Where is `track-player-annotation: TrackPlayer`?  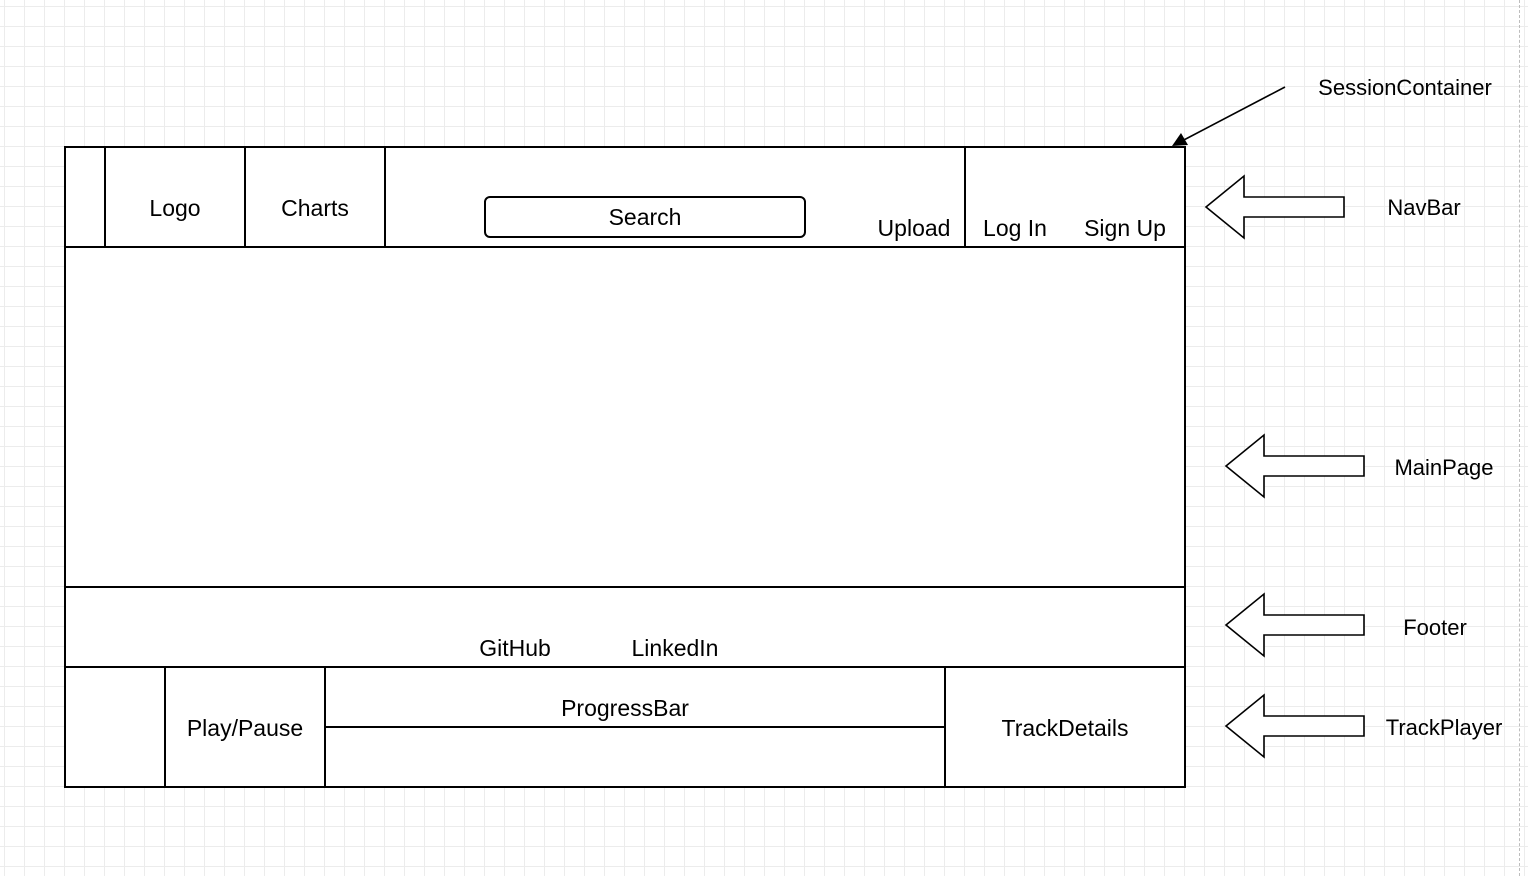 track-player-annotation: TrackPlayer is located at coordinates (1444, 727).